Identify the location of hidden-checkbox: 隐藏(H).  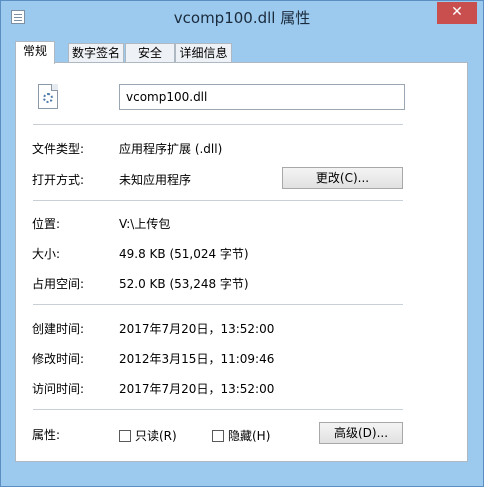
(241, 435).